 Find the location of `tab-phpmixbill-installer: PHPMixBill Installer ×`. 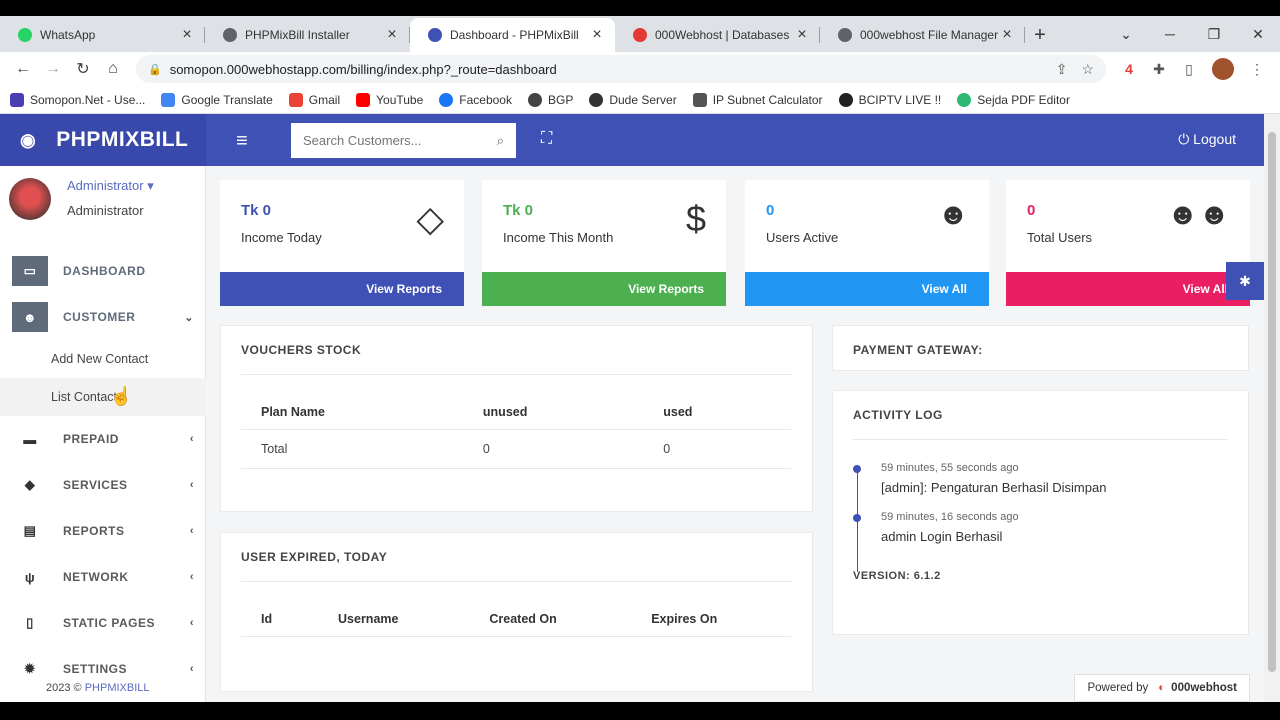

tab-phpmixbill-installer: PHPMixBill Installer × is located at coordinates (307, 35).